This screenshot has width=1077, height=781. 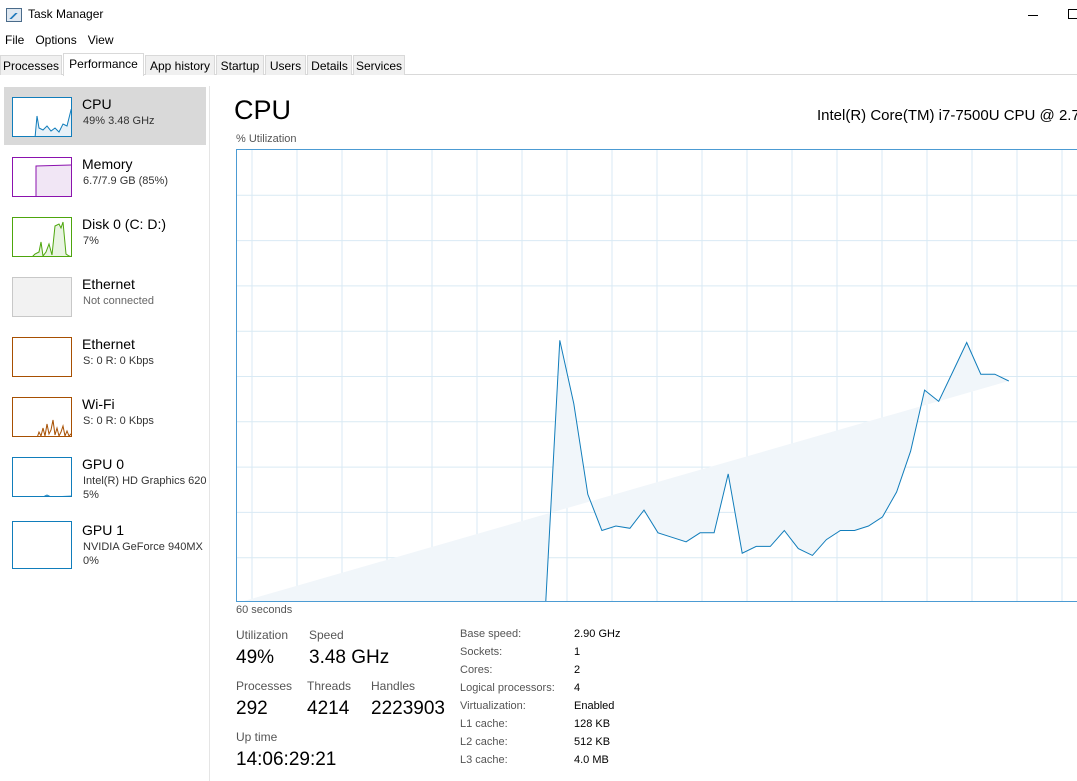 I want to click on tab-app-history: App history, so click(x=180, y=65).